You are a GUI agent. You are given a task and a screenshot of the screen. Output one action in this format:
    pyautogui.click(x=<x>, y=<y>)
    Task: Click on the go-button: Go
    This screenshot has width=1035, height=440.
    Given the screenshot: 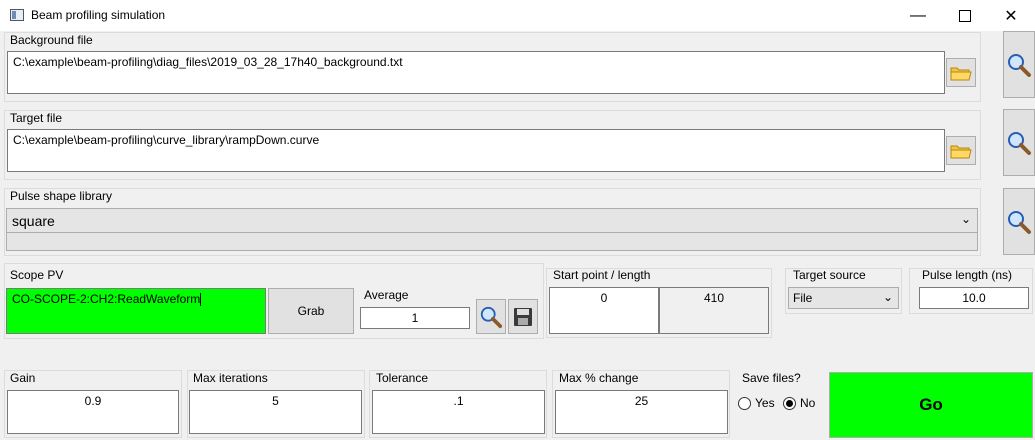 What is the action you would take?
    pyautogui.click(x=931, y=405)
    